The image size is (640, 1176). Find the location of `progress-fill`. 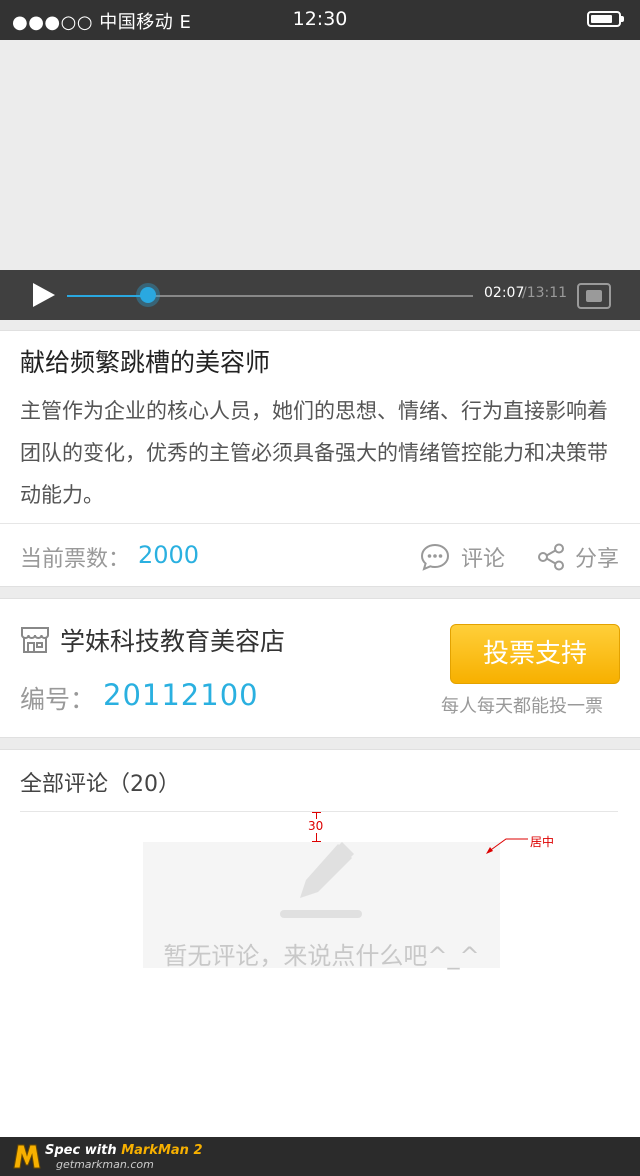

progress-fill is located at coordinates (107, 296).